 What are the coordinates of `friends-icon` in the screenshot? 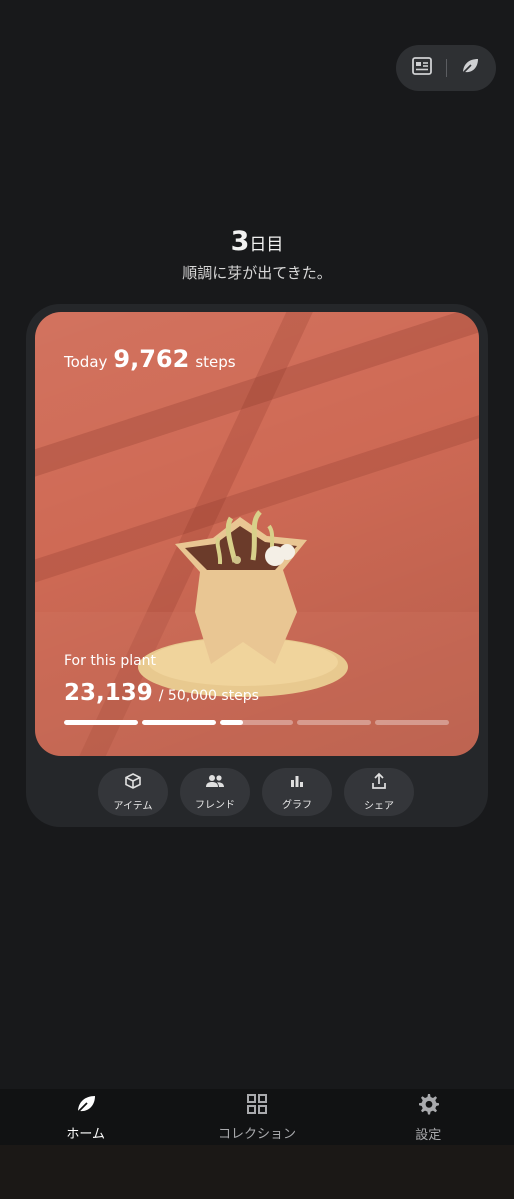 It's located at (215, 783).